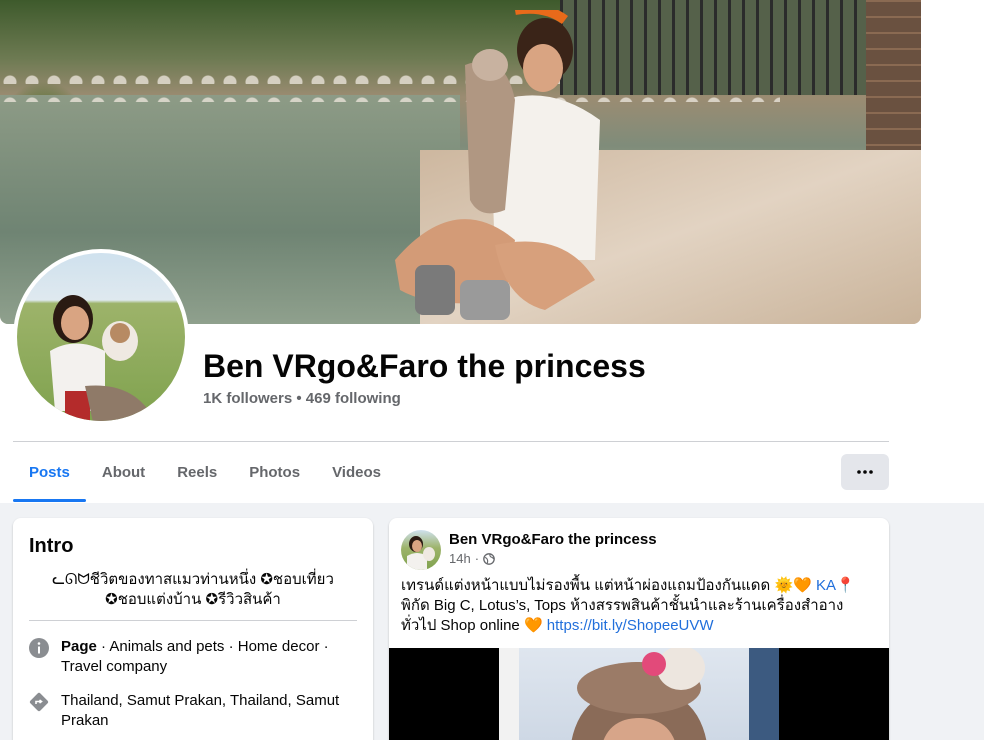  I want to click on tab-about: About, so click(123, 476).